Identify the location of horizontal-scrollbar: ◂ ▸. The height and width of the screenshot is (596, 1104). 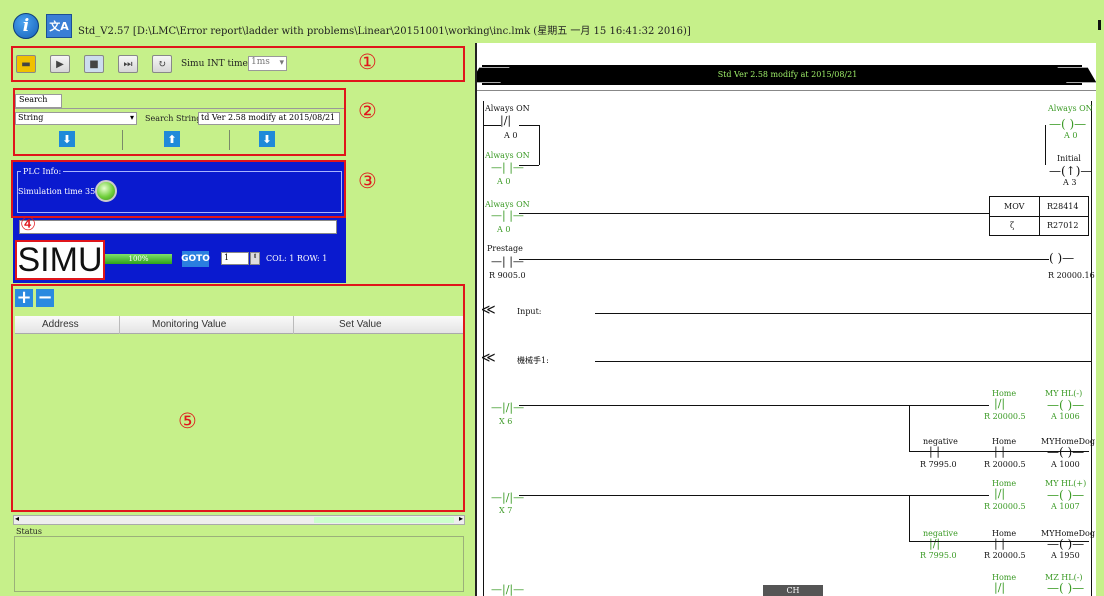
(239, 519).